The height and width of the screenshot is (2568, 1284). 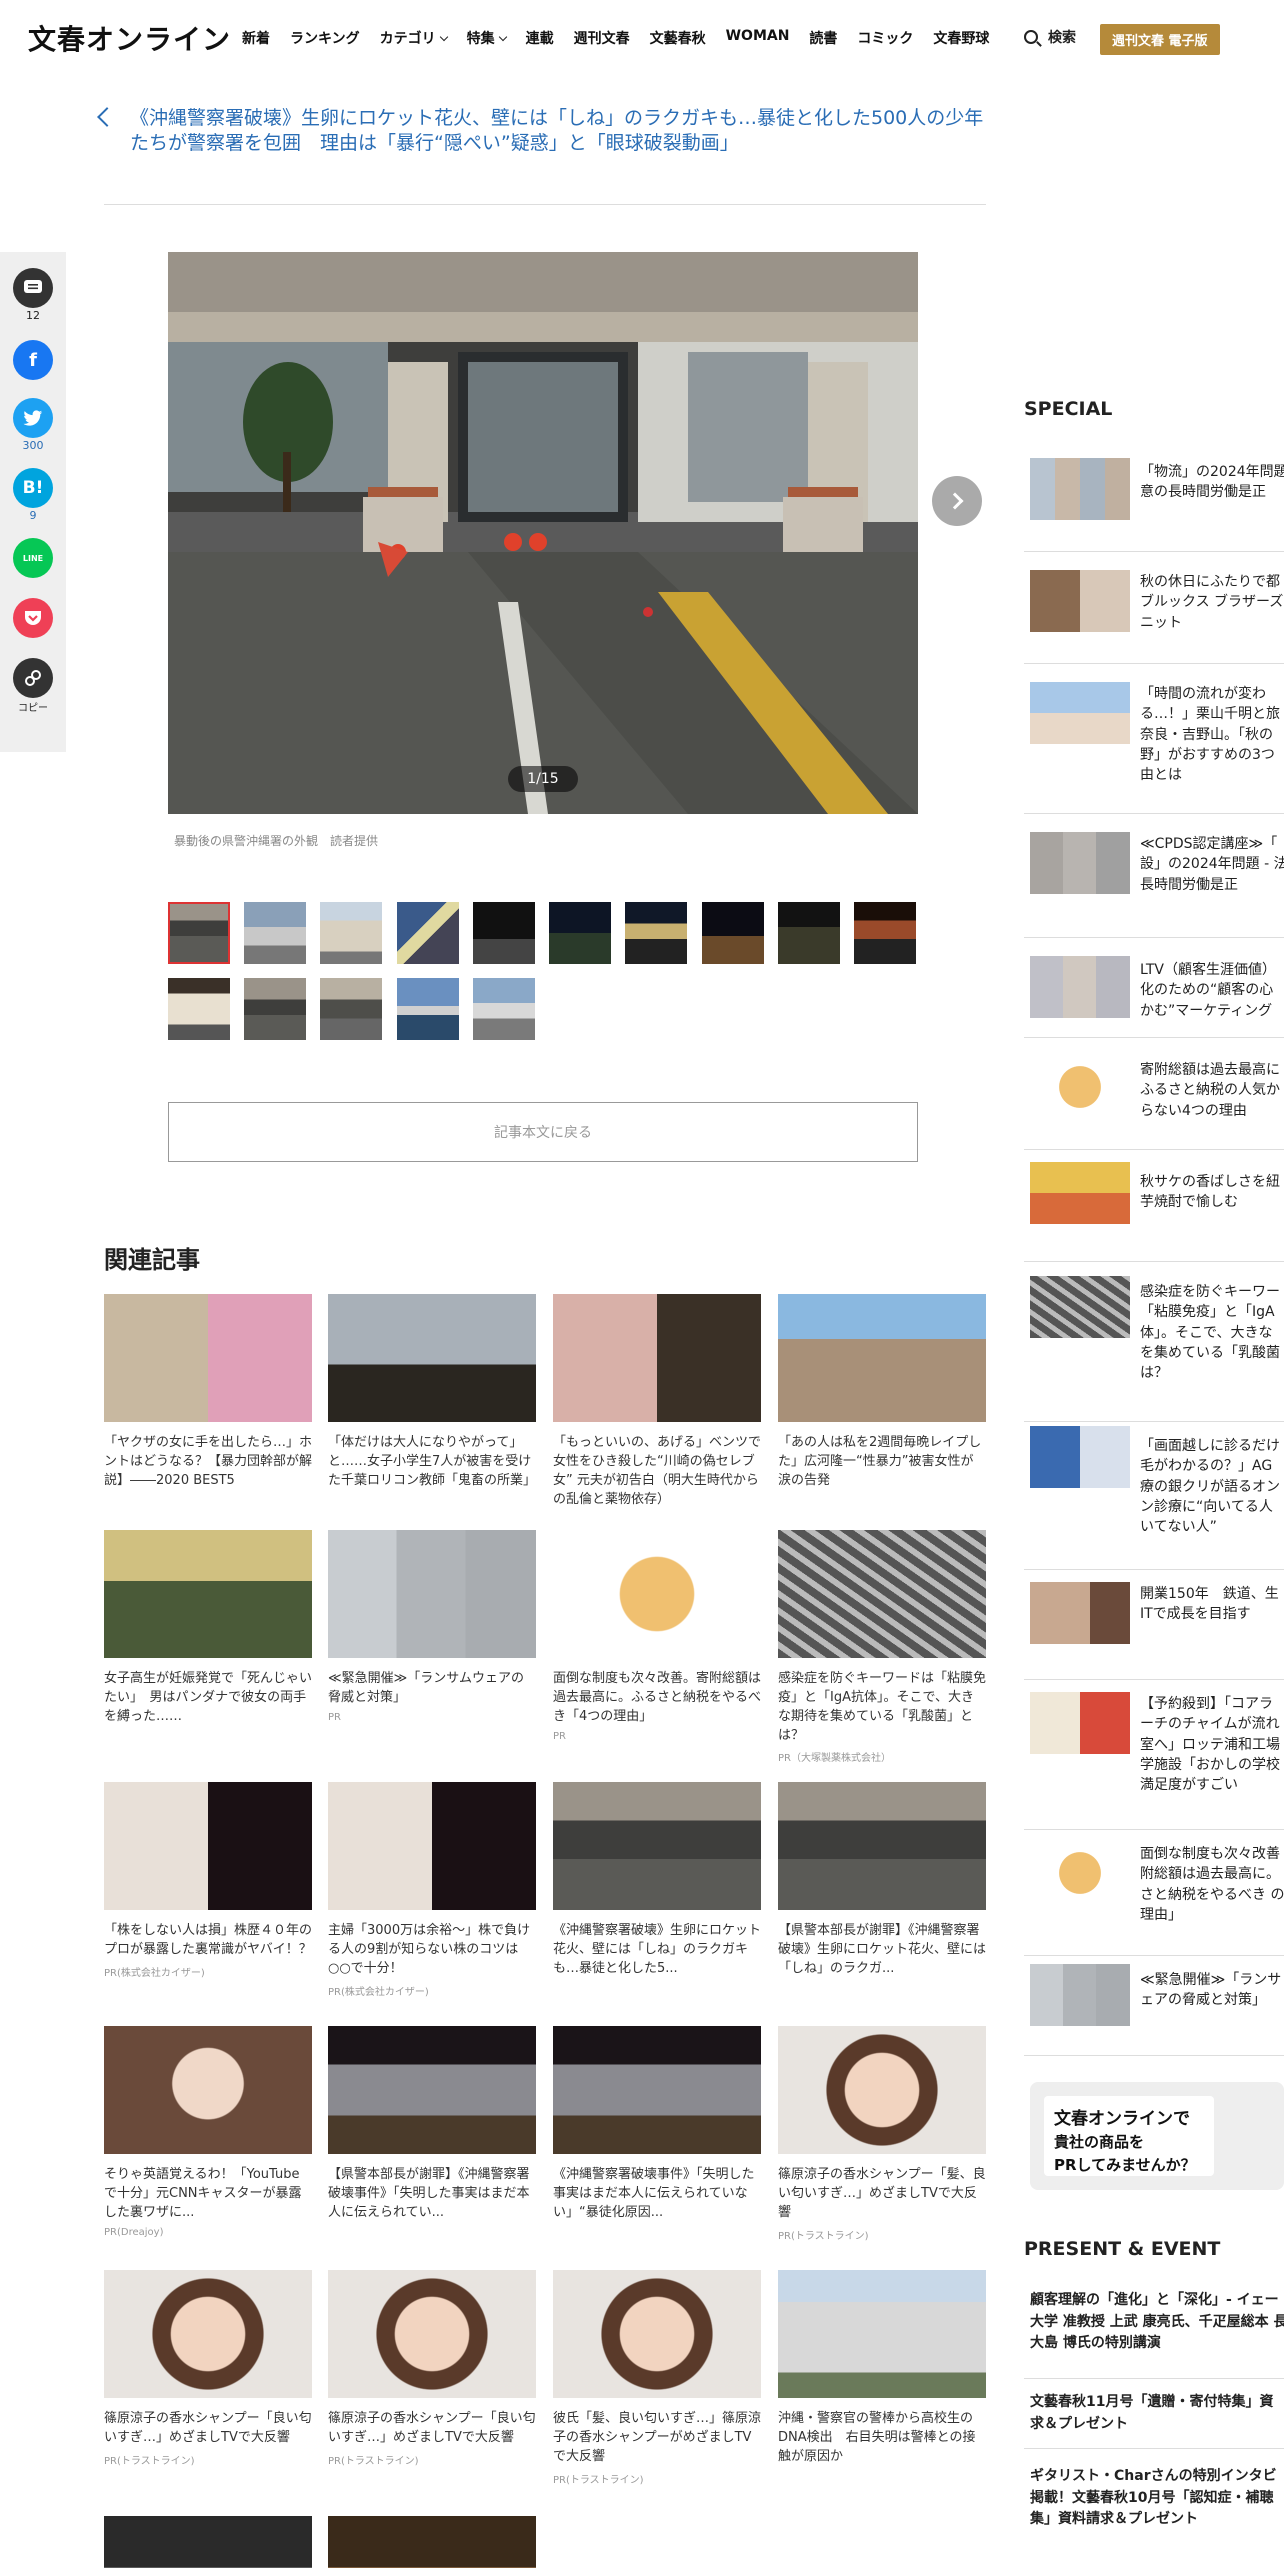 What do you see at coordinates (1099, 2142) in the screenshot?
I see `ad-line: 貴社の商品を` at bounding box center [1099, 2142].